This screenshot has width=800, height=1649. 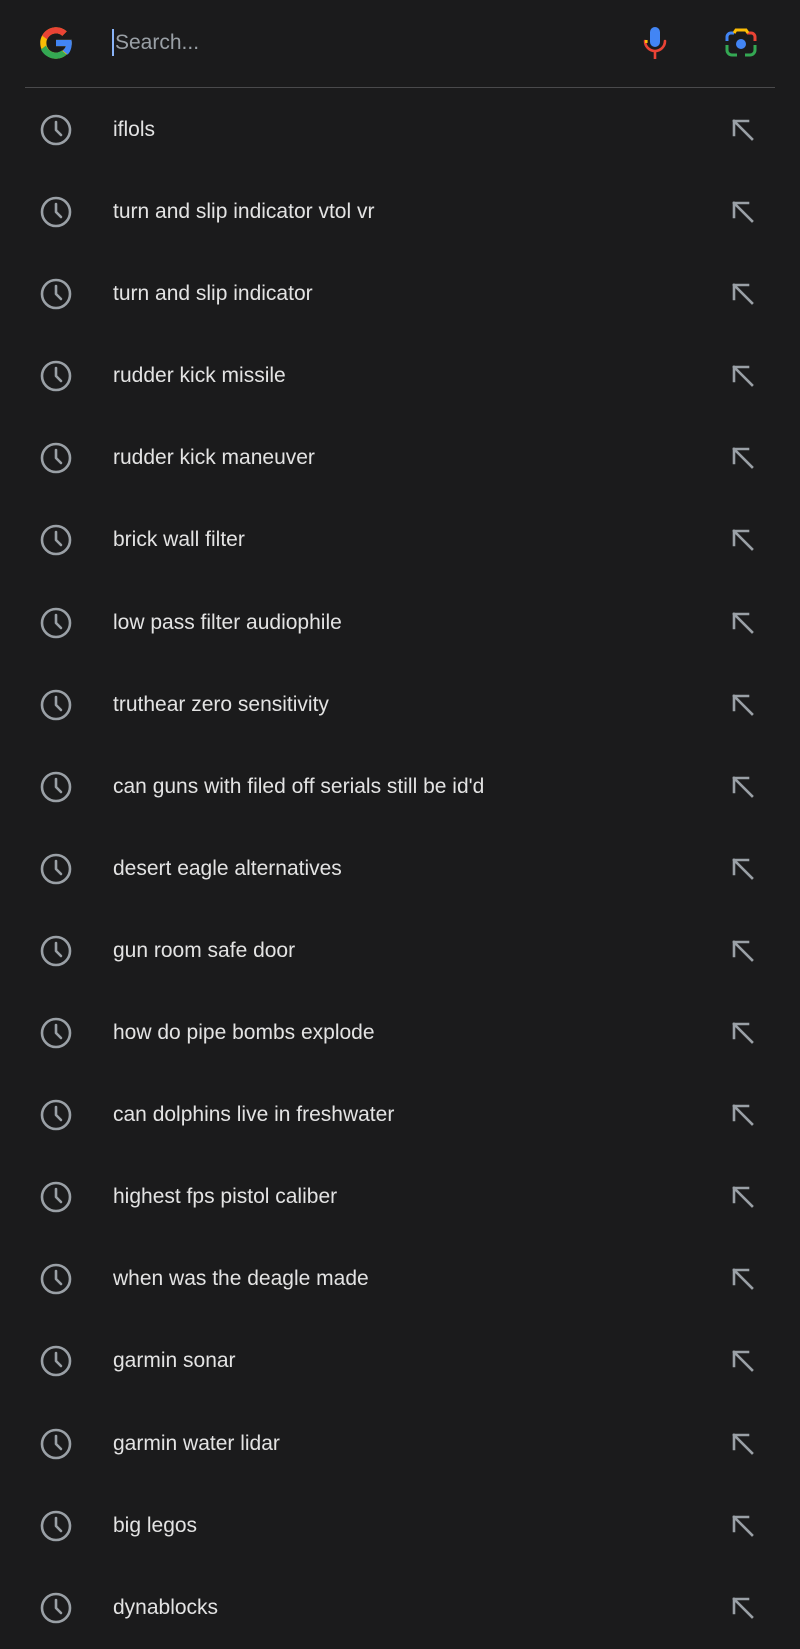 What do you see at coordinates (400, 1361) in the screenshot?
I see `suggestion-item: garmin sonar` at bounding box center [400, 1361].